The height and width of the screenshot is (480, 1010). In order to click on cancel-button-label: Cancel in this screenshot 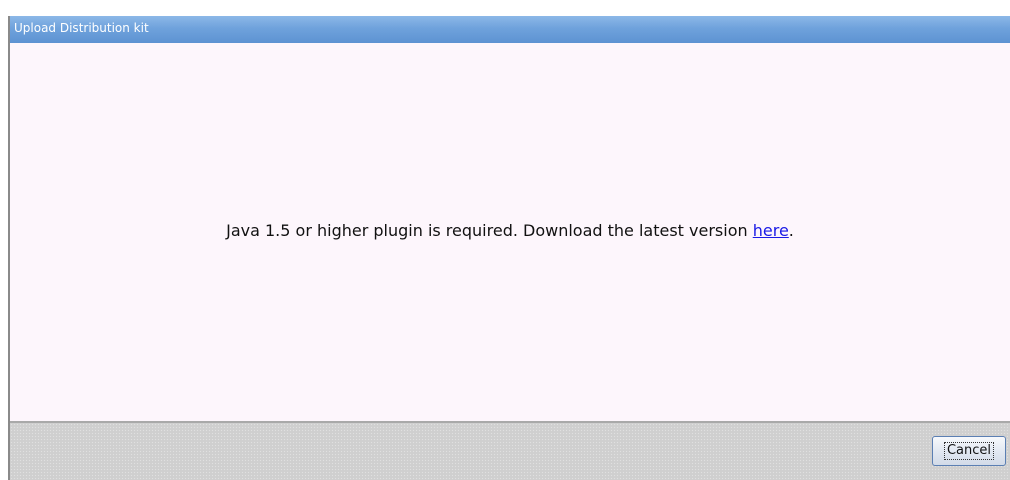, I will do `click(969, 451)`.